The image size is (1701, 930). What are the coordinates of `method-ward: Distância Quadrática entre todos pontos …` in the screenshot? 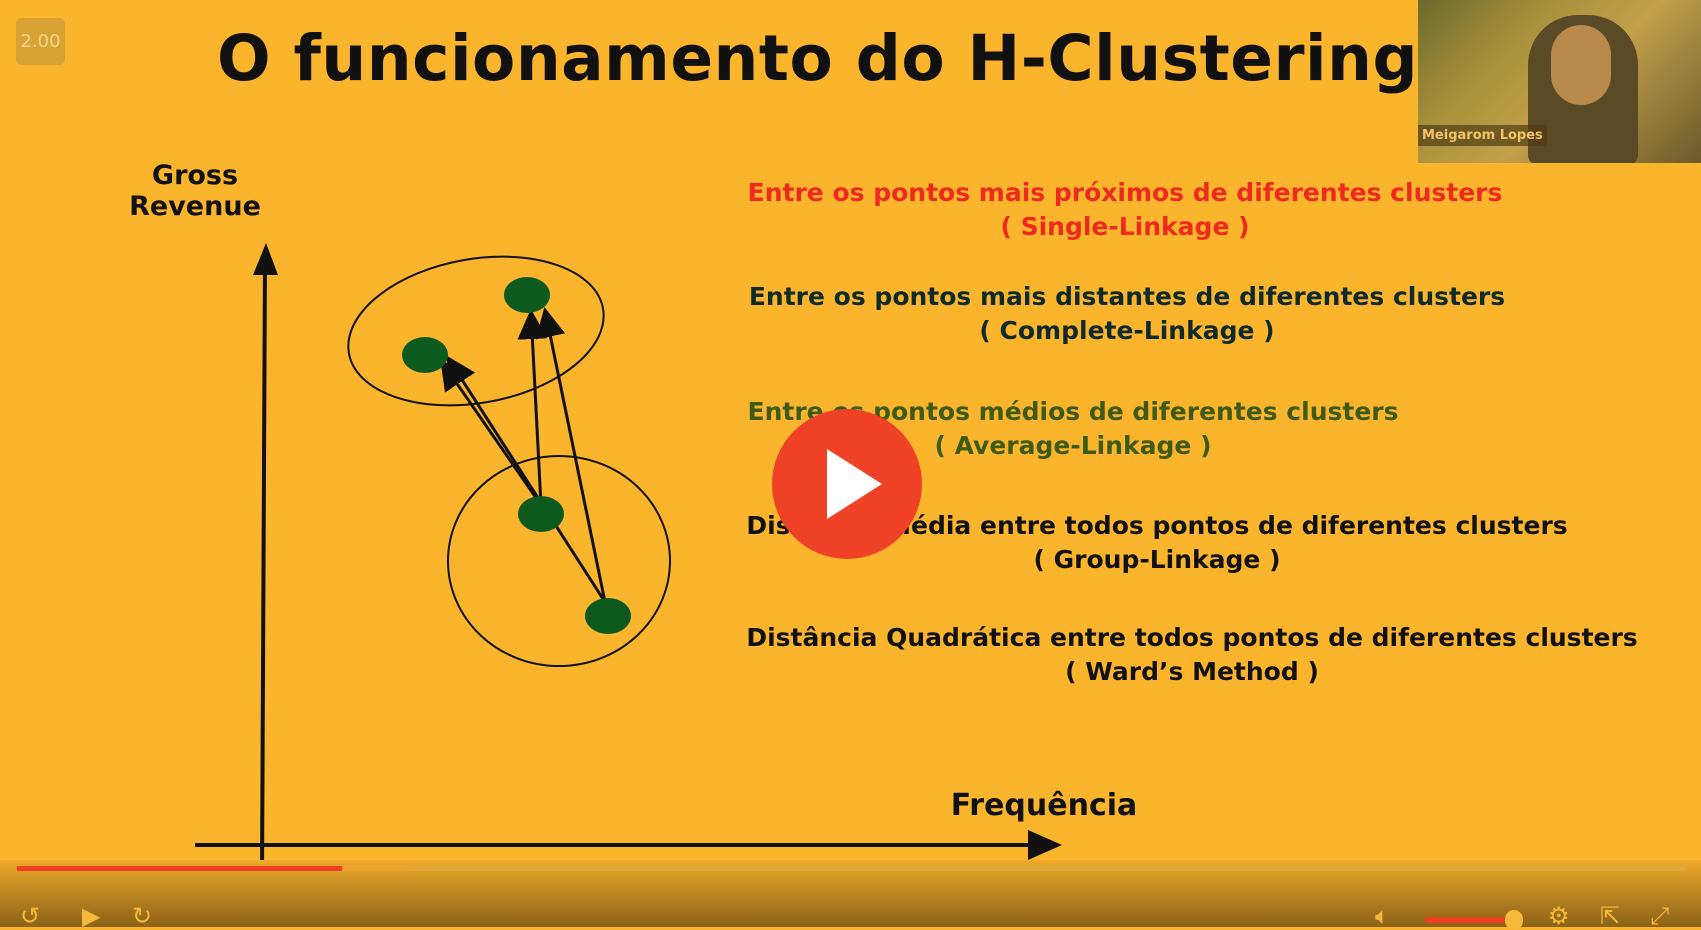 It's located at (1192, 654).